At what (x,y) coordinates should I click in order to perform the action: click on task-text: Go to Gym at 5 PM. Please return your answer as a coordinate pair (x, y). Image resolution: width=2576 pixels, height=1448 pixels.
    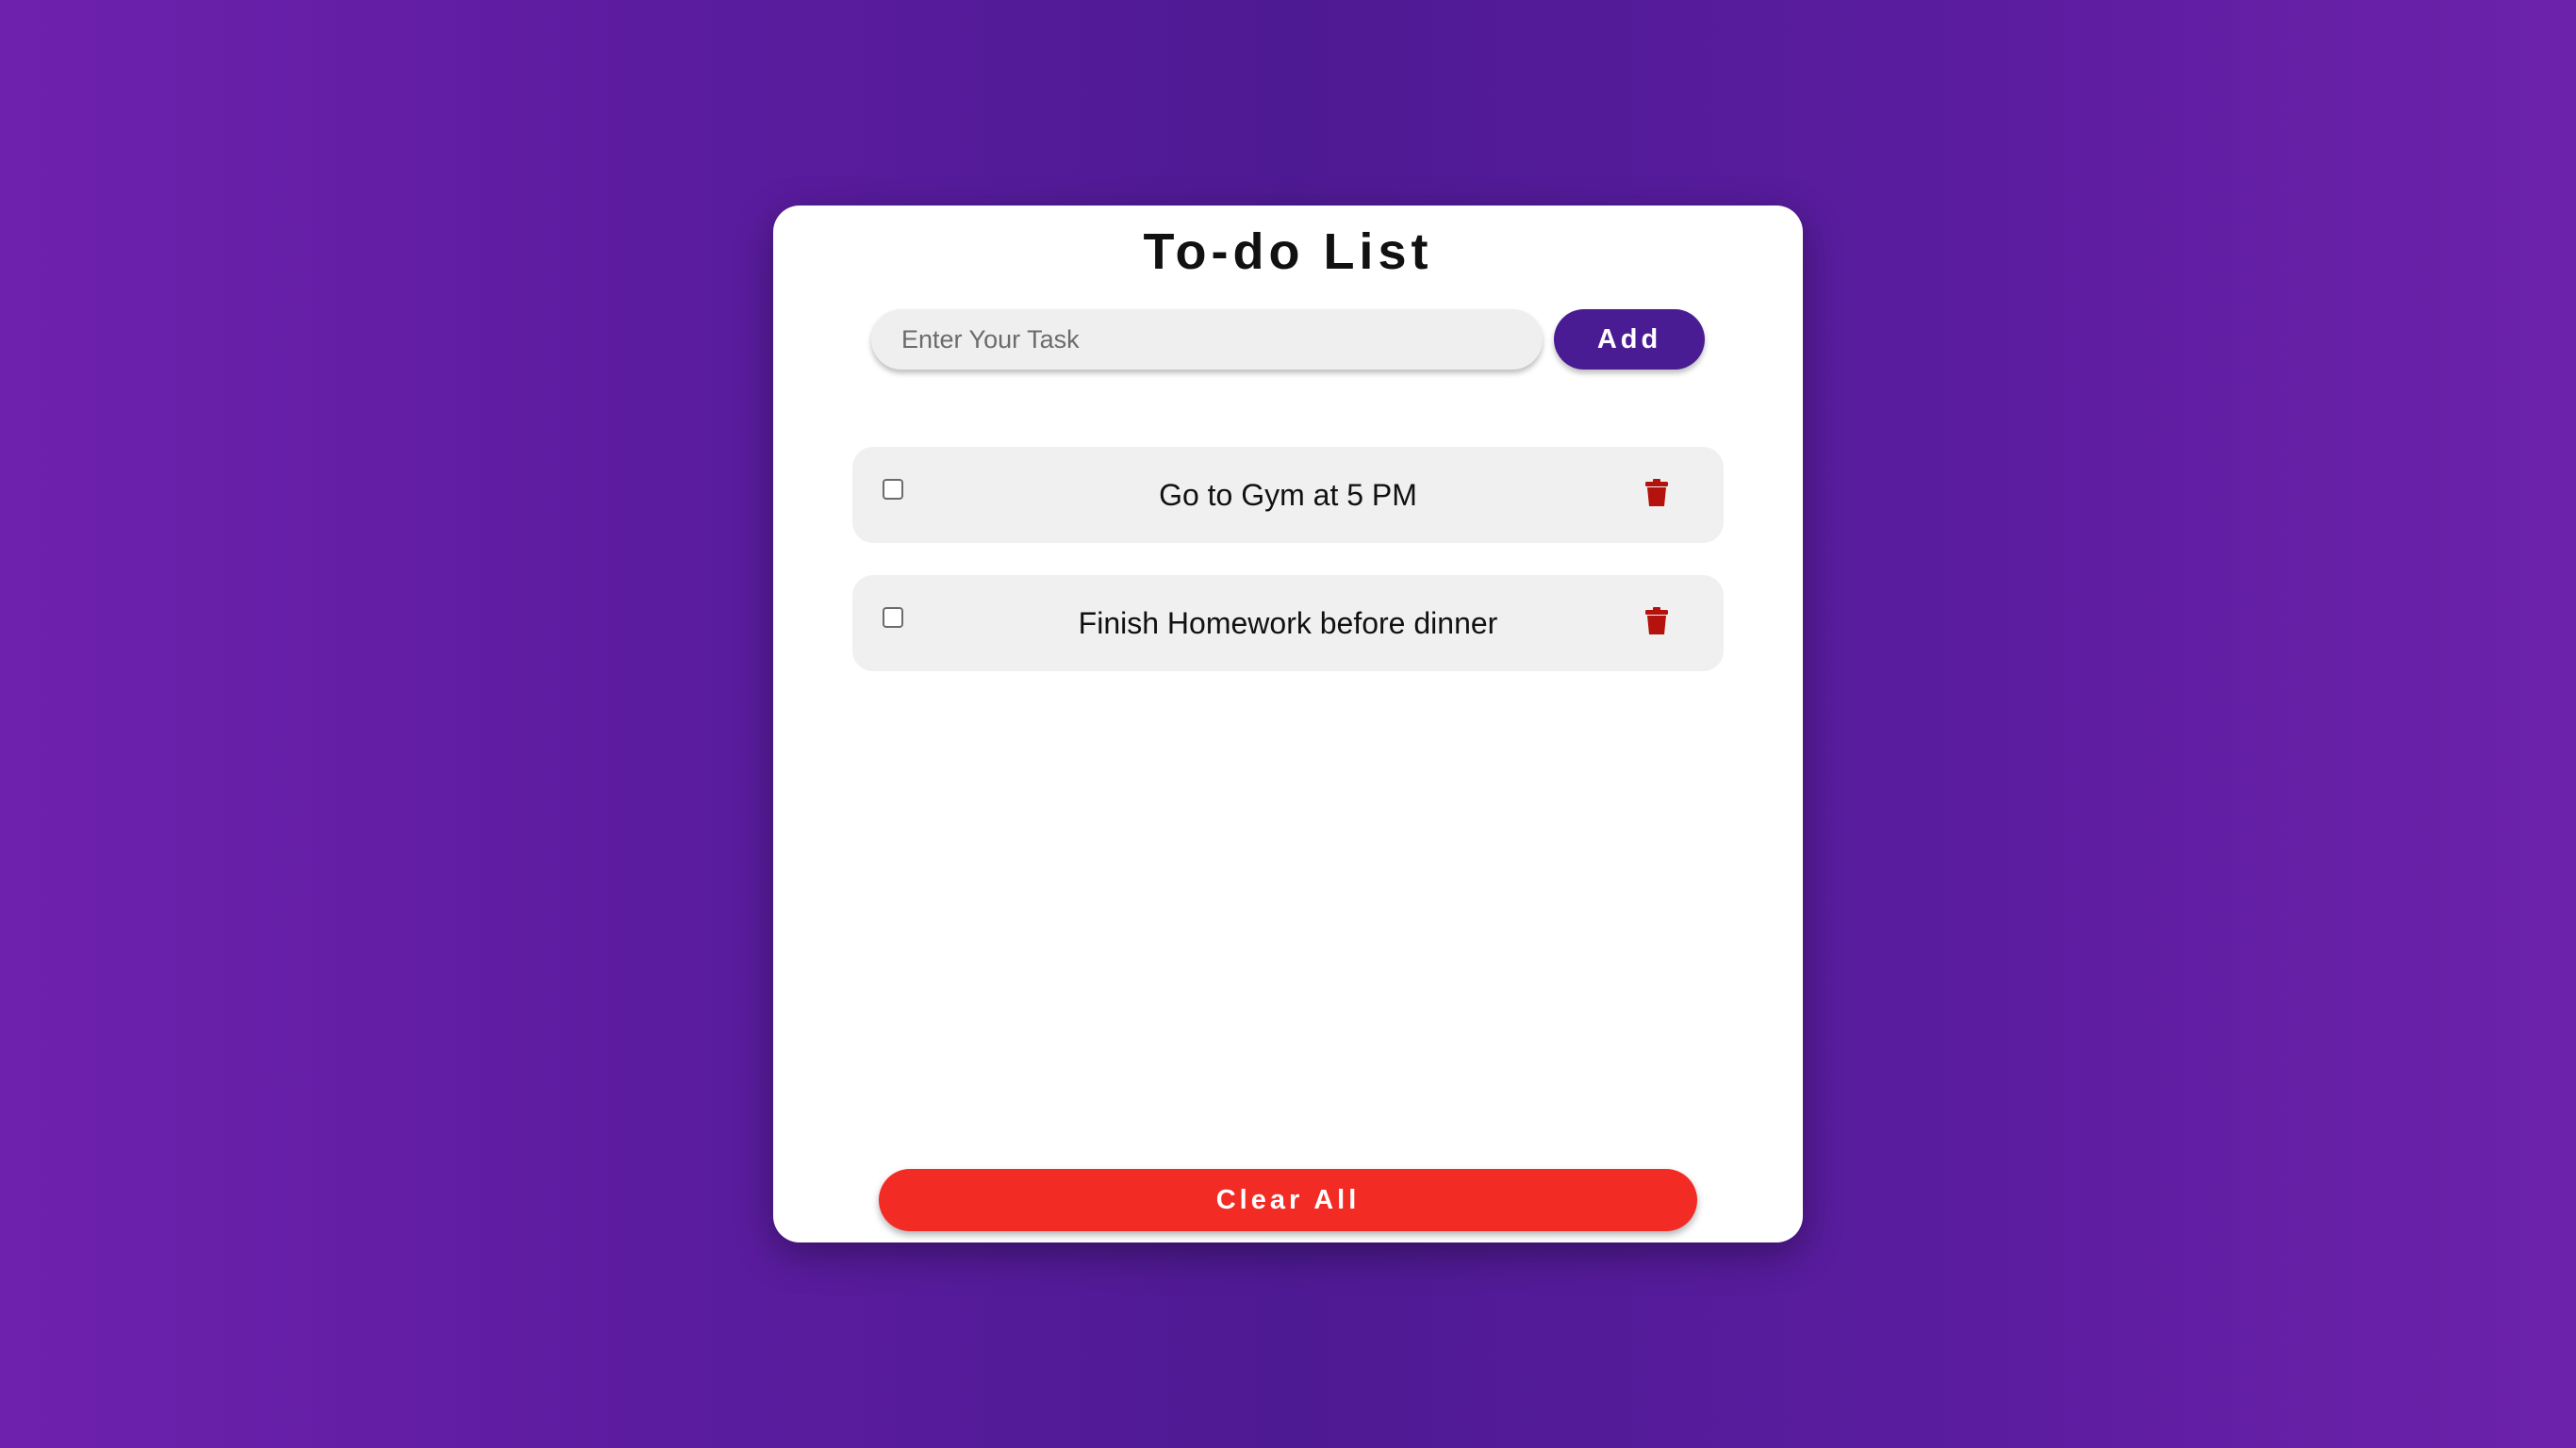
    Looking at the image, I should click on (1288, 495).